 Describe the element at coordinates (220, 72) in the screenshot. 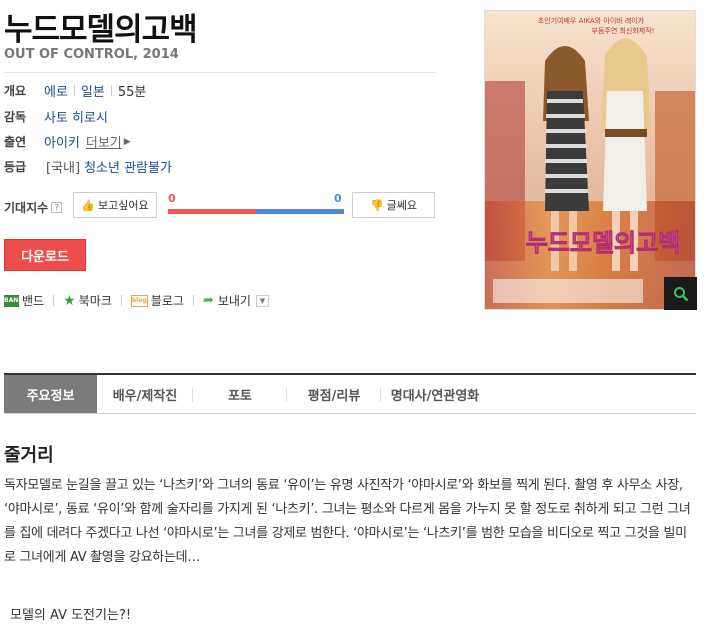

I see `divider` at that location.